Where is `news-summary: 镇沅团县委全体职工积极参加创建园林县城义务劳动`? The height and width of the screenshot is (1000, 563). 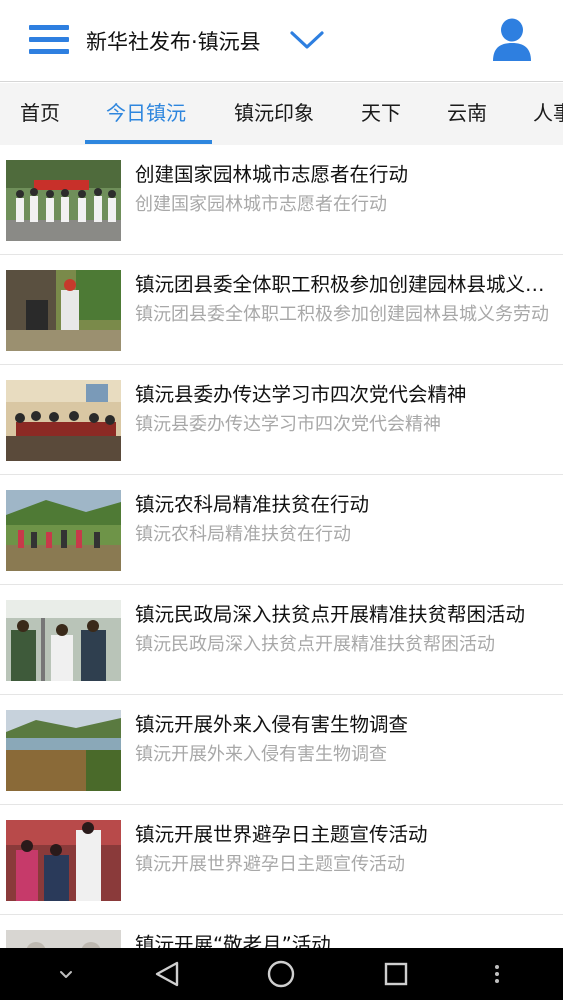
news-summary: 镇沅团县委全体职工积极参加创建园林县城义务劳动 is located at coordinates (342, 314).